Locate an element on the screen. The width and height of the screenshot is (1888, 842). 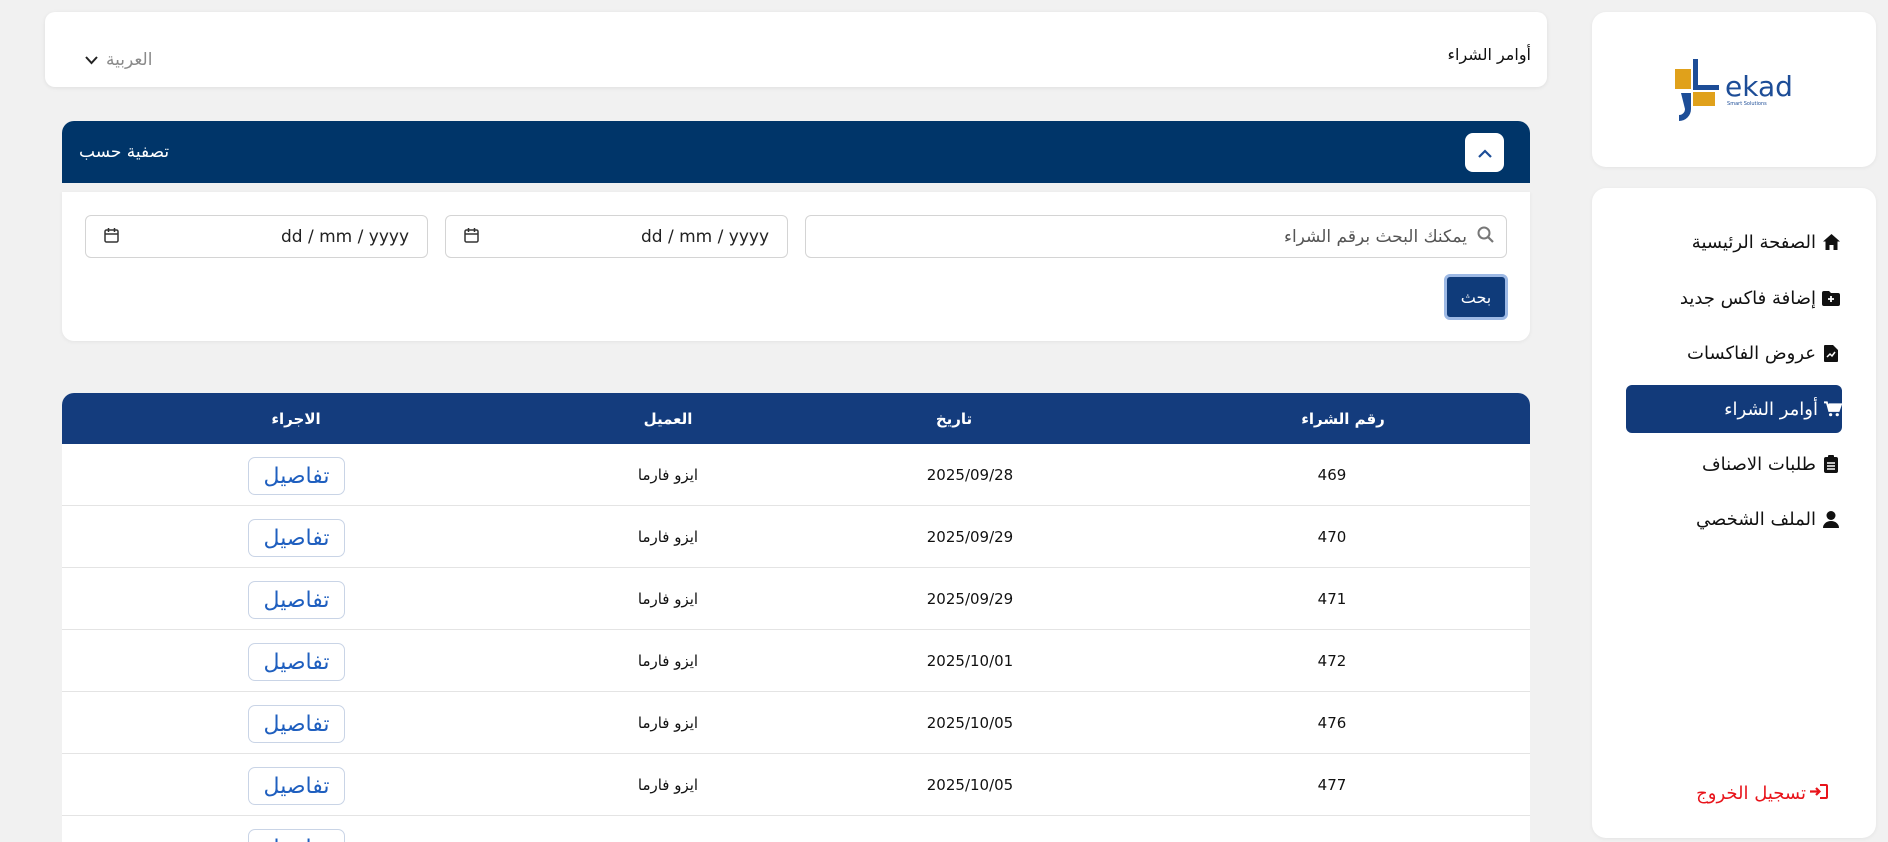
cell-date: 2025/10/01 is located at coordinates (970, 661).